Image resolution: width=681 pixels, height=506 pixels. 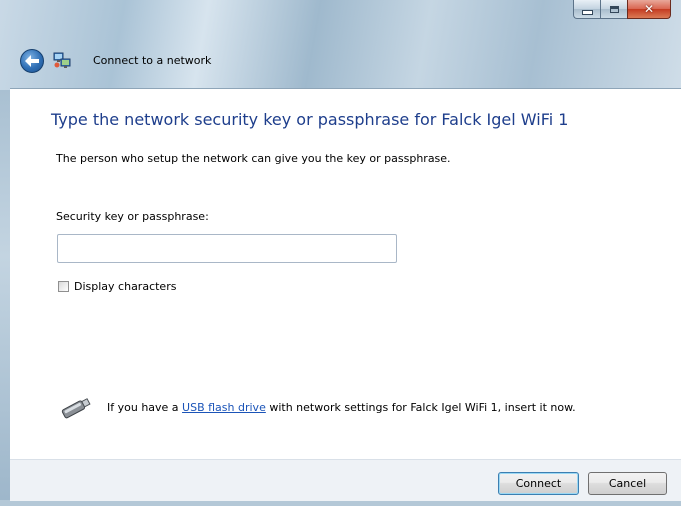 I want to click on display-characters-option: Display characters, so click(x=117, y=286).